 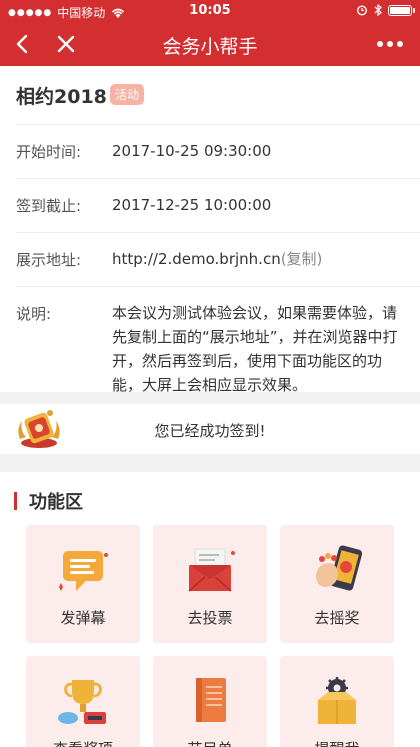 I want to click on view-prizes-tile: 查看奖项, so click(x=83, y=701).